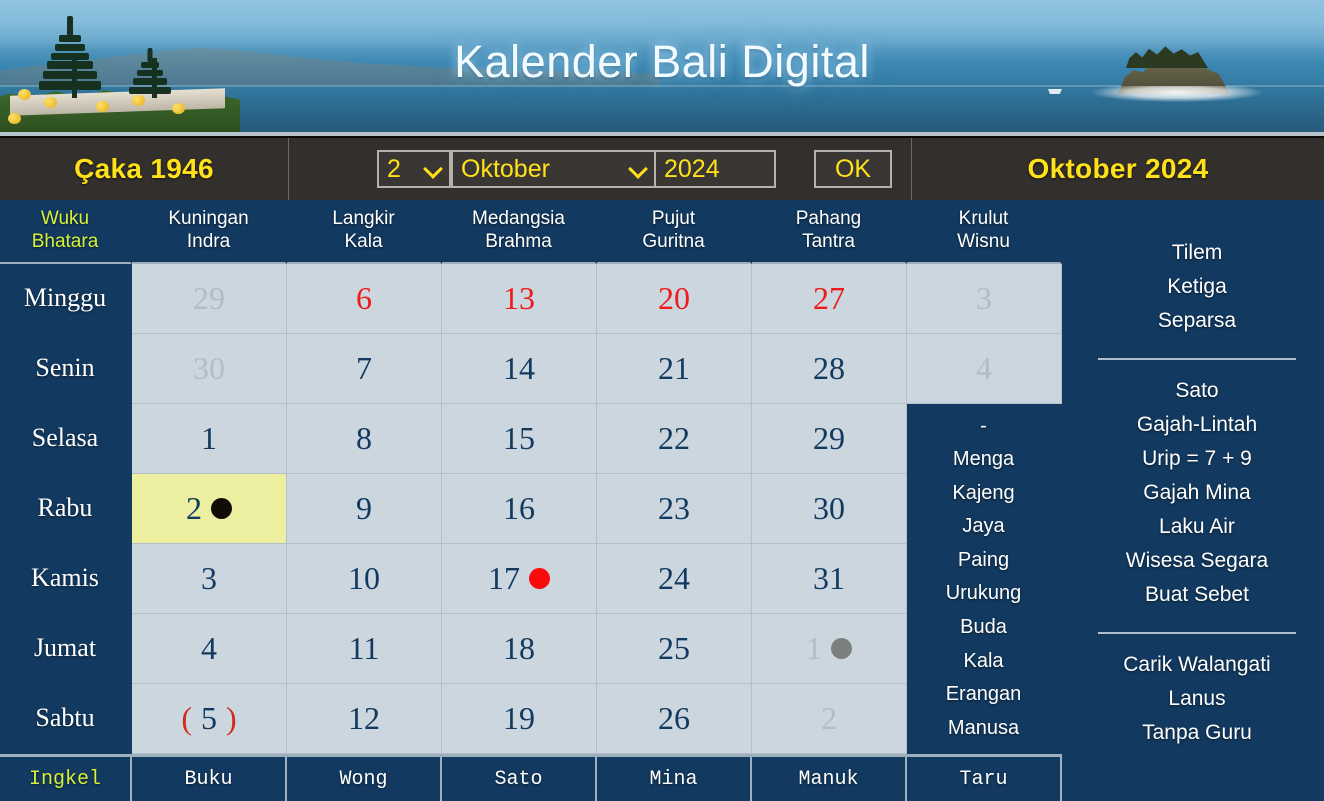  What do you see at coordinates (66, 298) in the screenshot?
I see `day-name-minggu: Minggu` at bounding box center [66, 298].